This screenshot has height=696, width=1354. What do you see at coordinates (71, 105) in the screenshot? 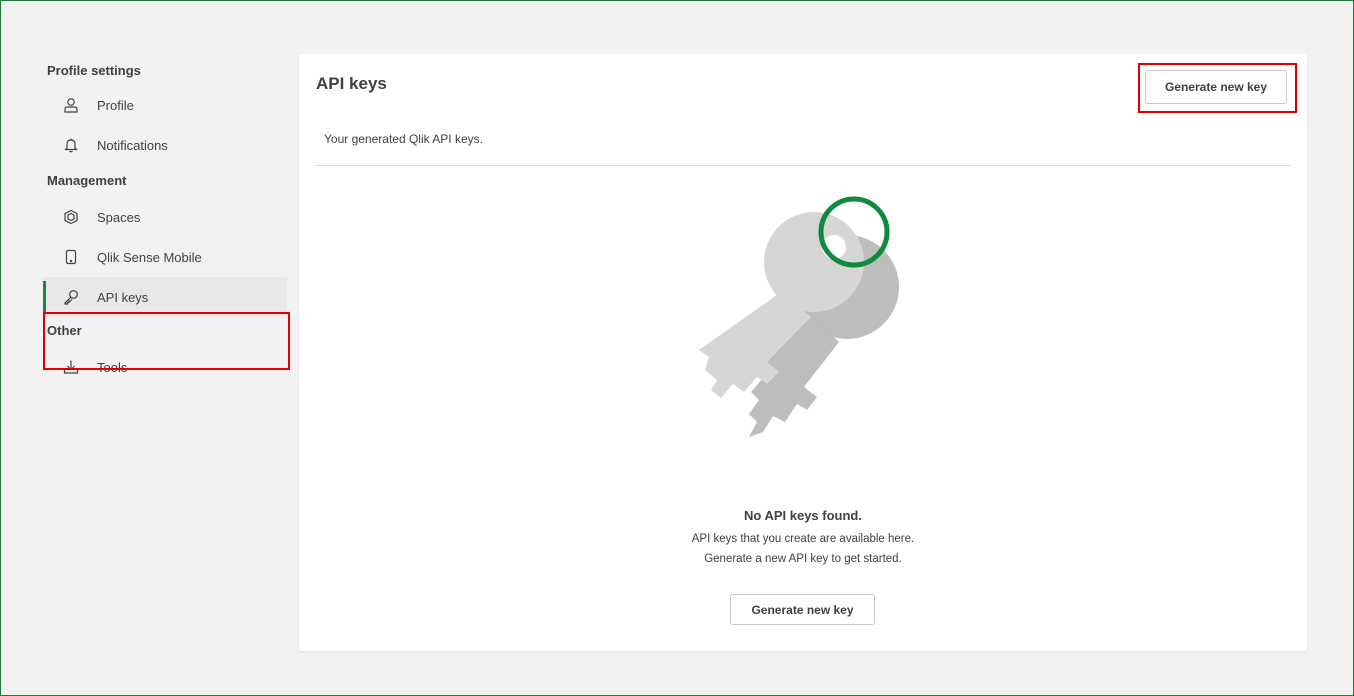
I see `person-icon` at bounding box center [71, 105].